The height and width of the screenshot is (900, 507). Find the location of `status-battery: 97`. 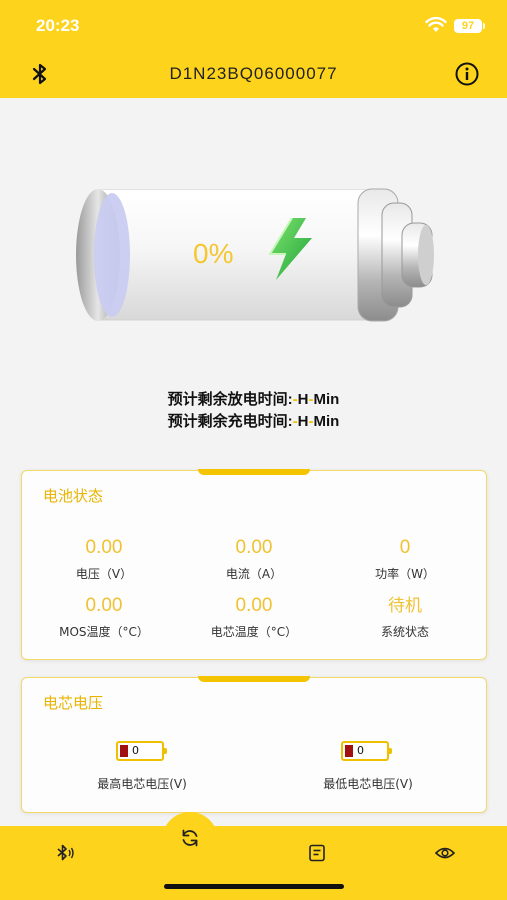

status-battery: 97 is located at coordinates (469, 26).